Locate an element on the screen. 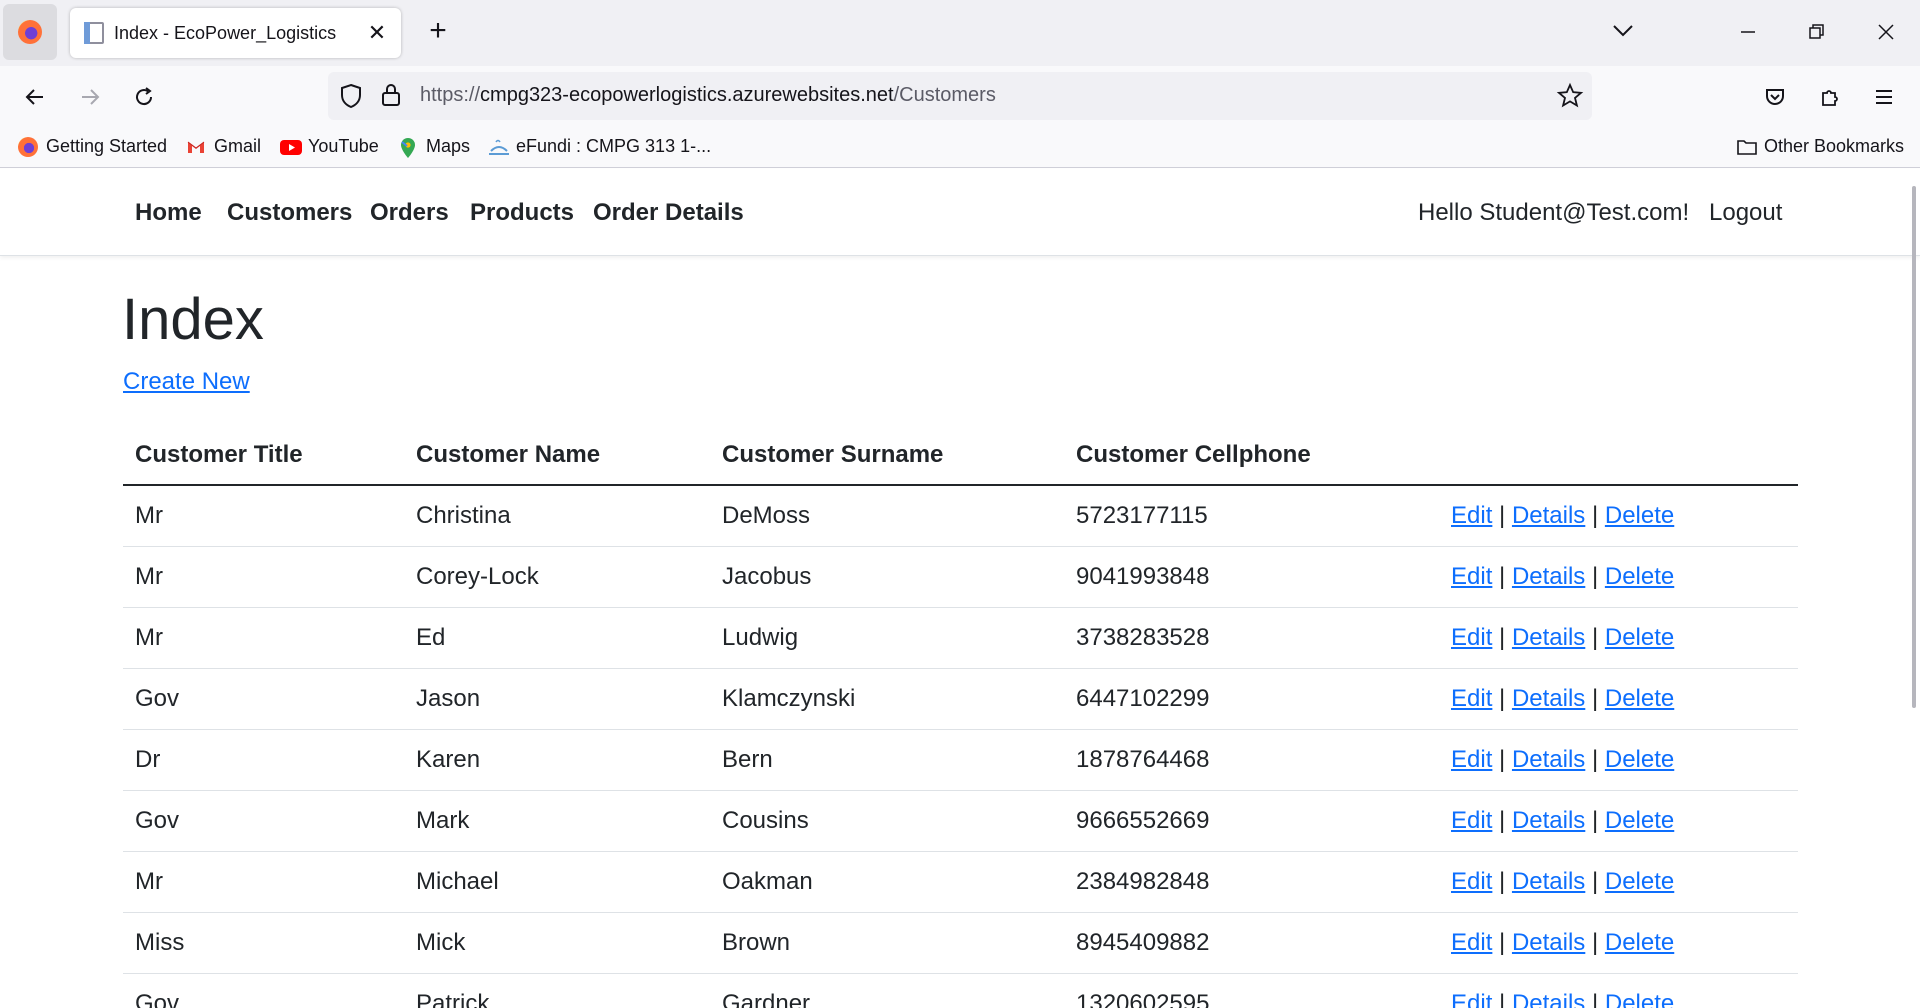 The image size is (1920, 1008). reload-icon is located at coordinates (144, 97).